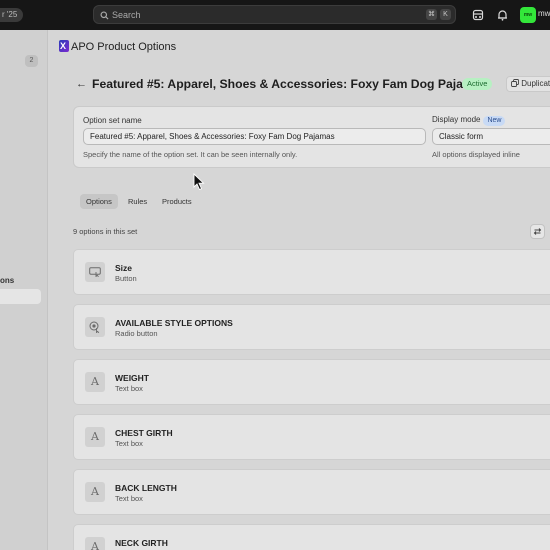  I want to click on tab-options: Options, so click(99, 201).